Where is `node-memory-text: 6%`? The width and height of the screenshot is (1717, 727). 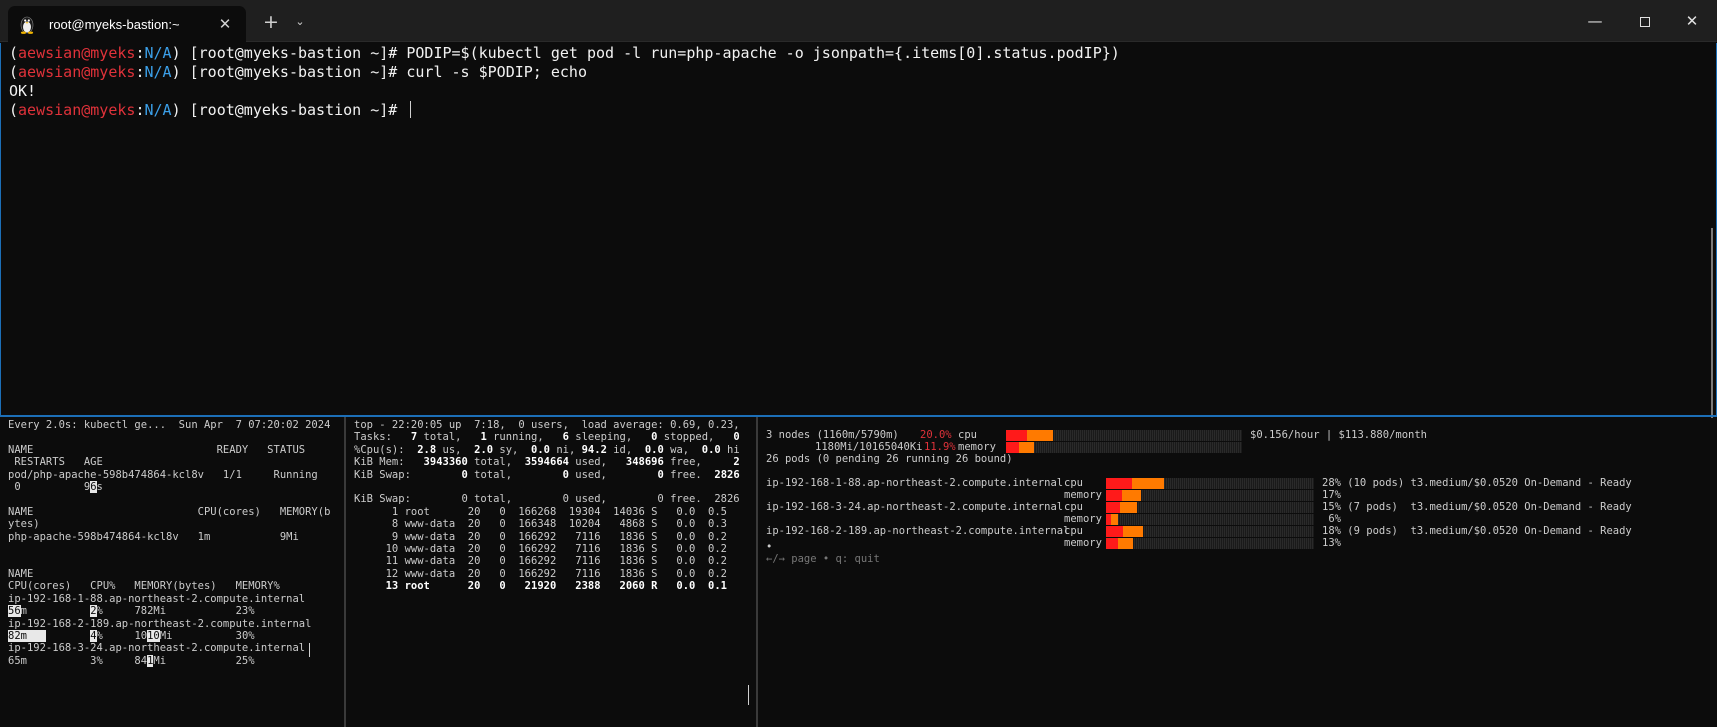 node-memory-text: 6% is located at coordinates (1331, 519).